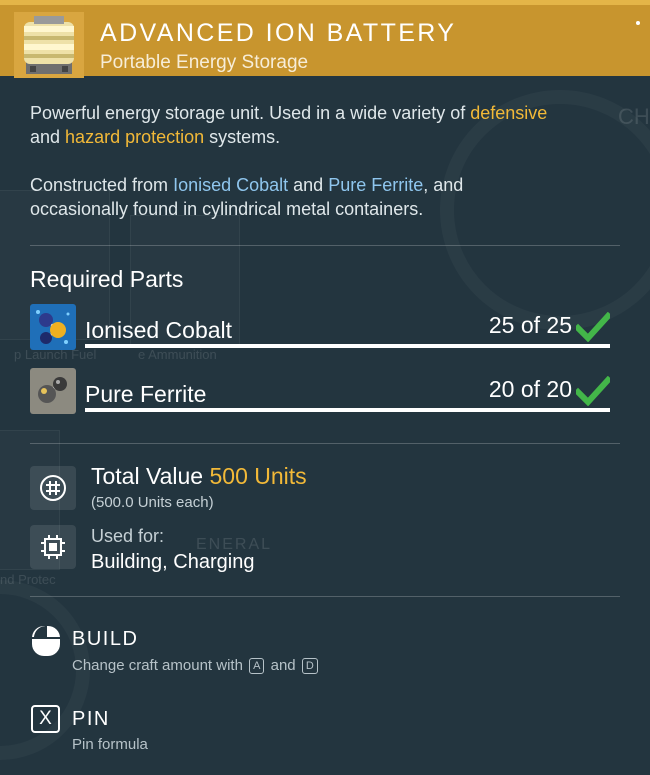 This screenshot has width=650, height=775. I want to click on chip-icon, so click(53, 547).